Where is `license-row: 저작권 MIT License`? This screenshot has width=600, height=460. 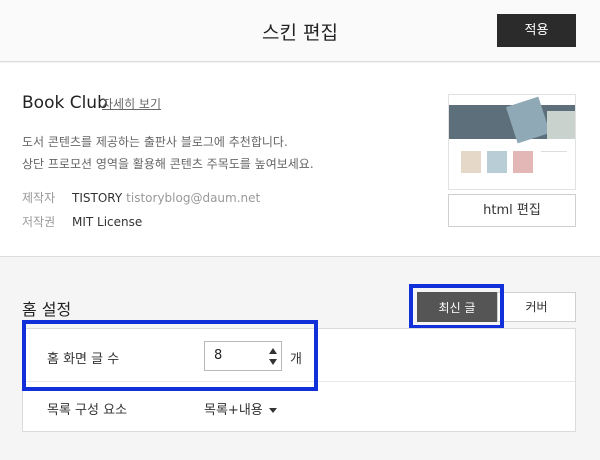 license-row: 저작권 MIT License is located at coordinates (82, 221).